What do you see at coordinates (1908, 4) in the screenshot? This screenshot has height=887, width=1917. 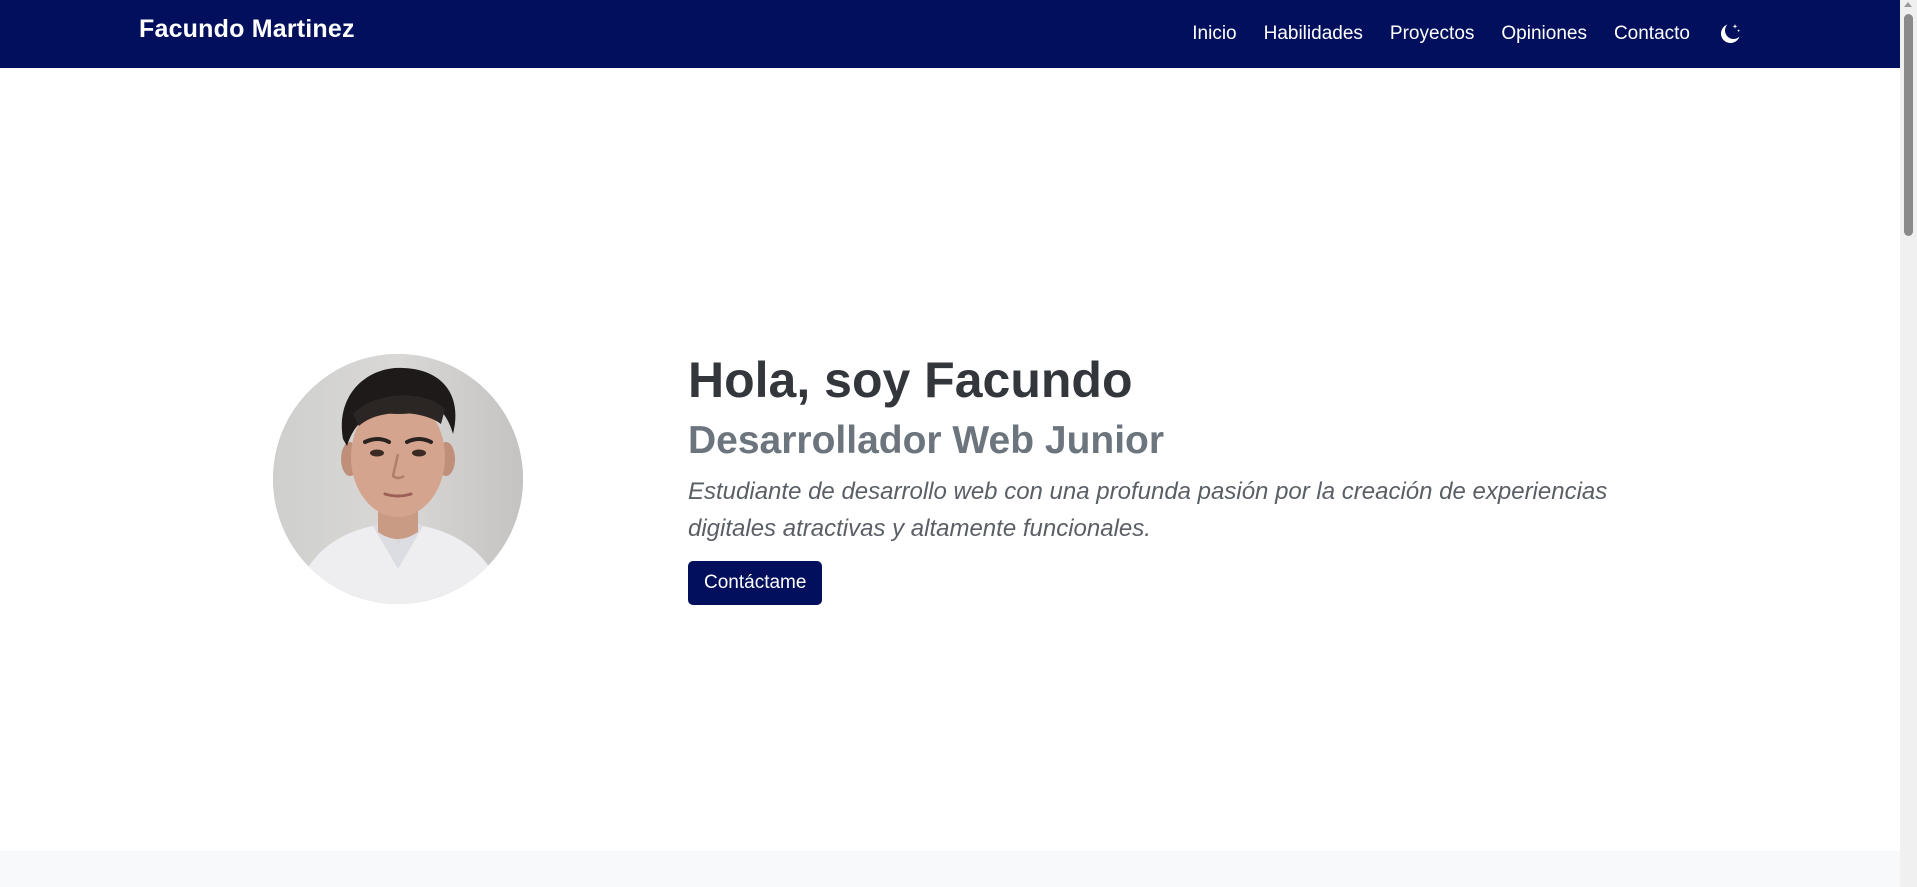 I see `scroll-up-arrow-icon` at bounding box center [1908, 4].